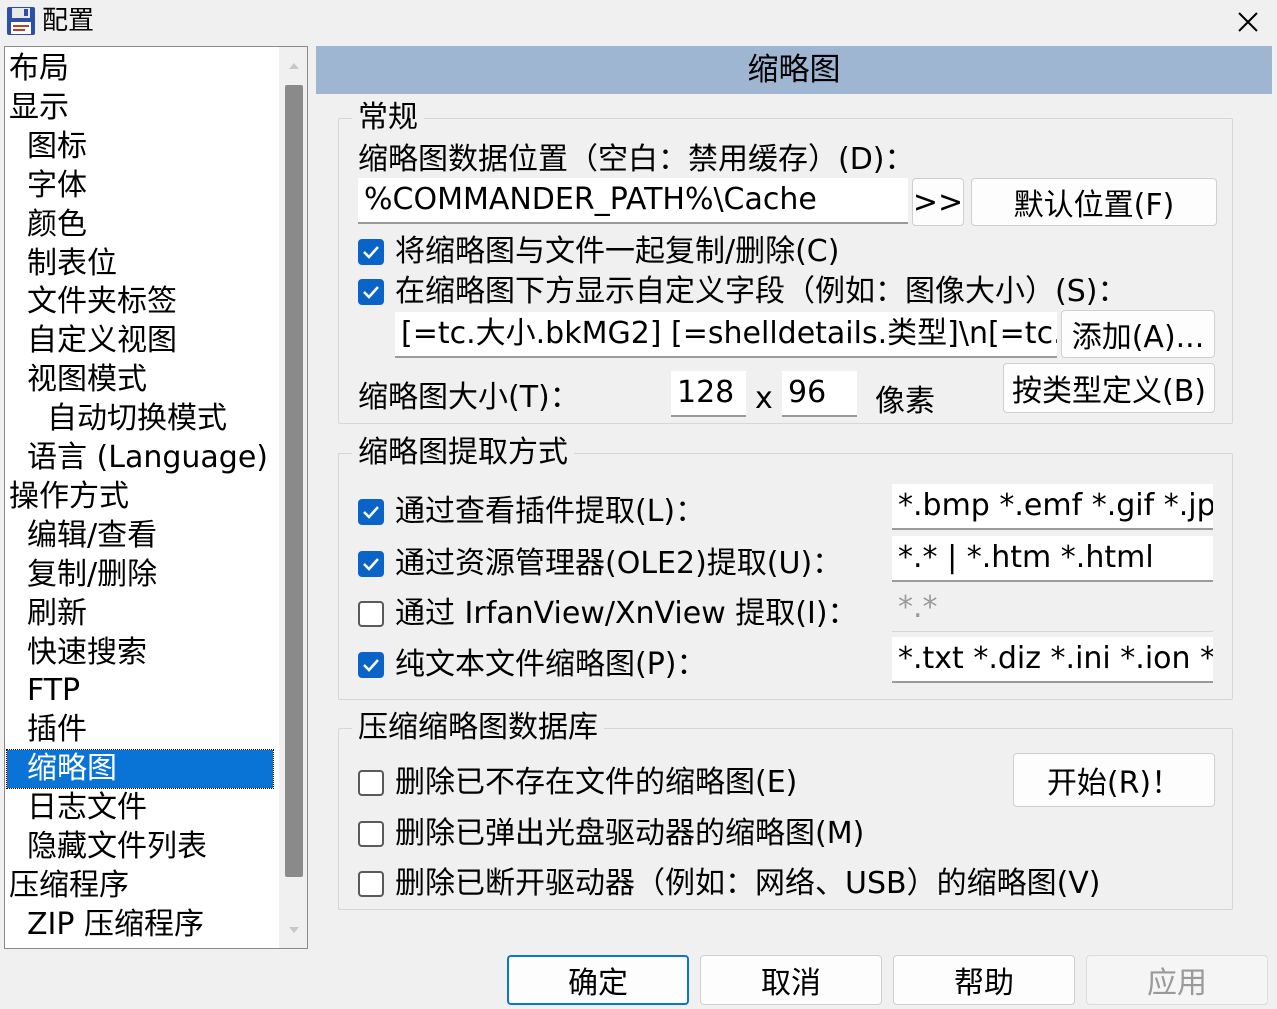 Image resolution: width=1277 pixels, height=1009 pixels. I want to click on copy-delete-label: 将缩略图与文件一起复制/删除(C), so click(617, 252).